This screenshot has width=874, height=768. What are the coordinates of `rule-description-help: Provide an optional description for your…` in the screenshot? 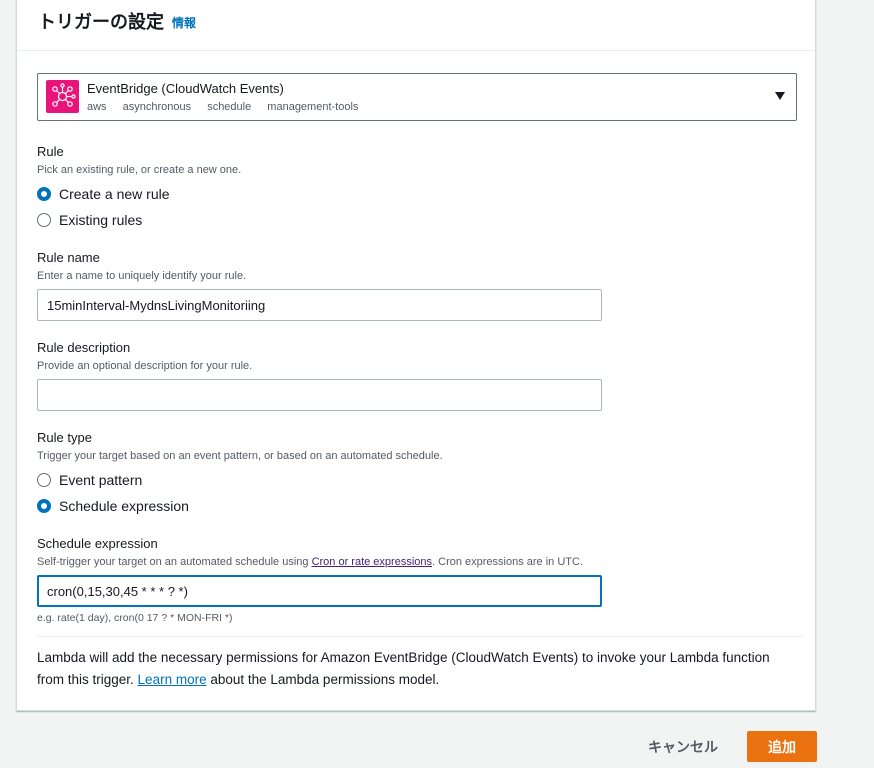 It's located at (145, 366).